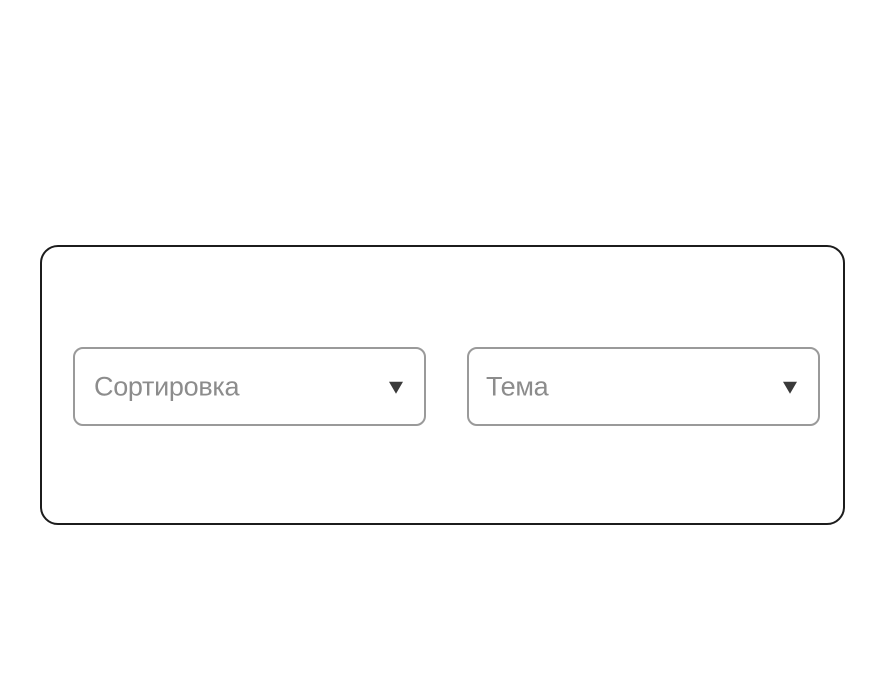  What do you see at coordinates (249, 386) in the screenshot?
I see `sort-select: Сортировка` at bounding box center [249, 386].